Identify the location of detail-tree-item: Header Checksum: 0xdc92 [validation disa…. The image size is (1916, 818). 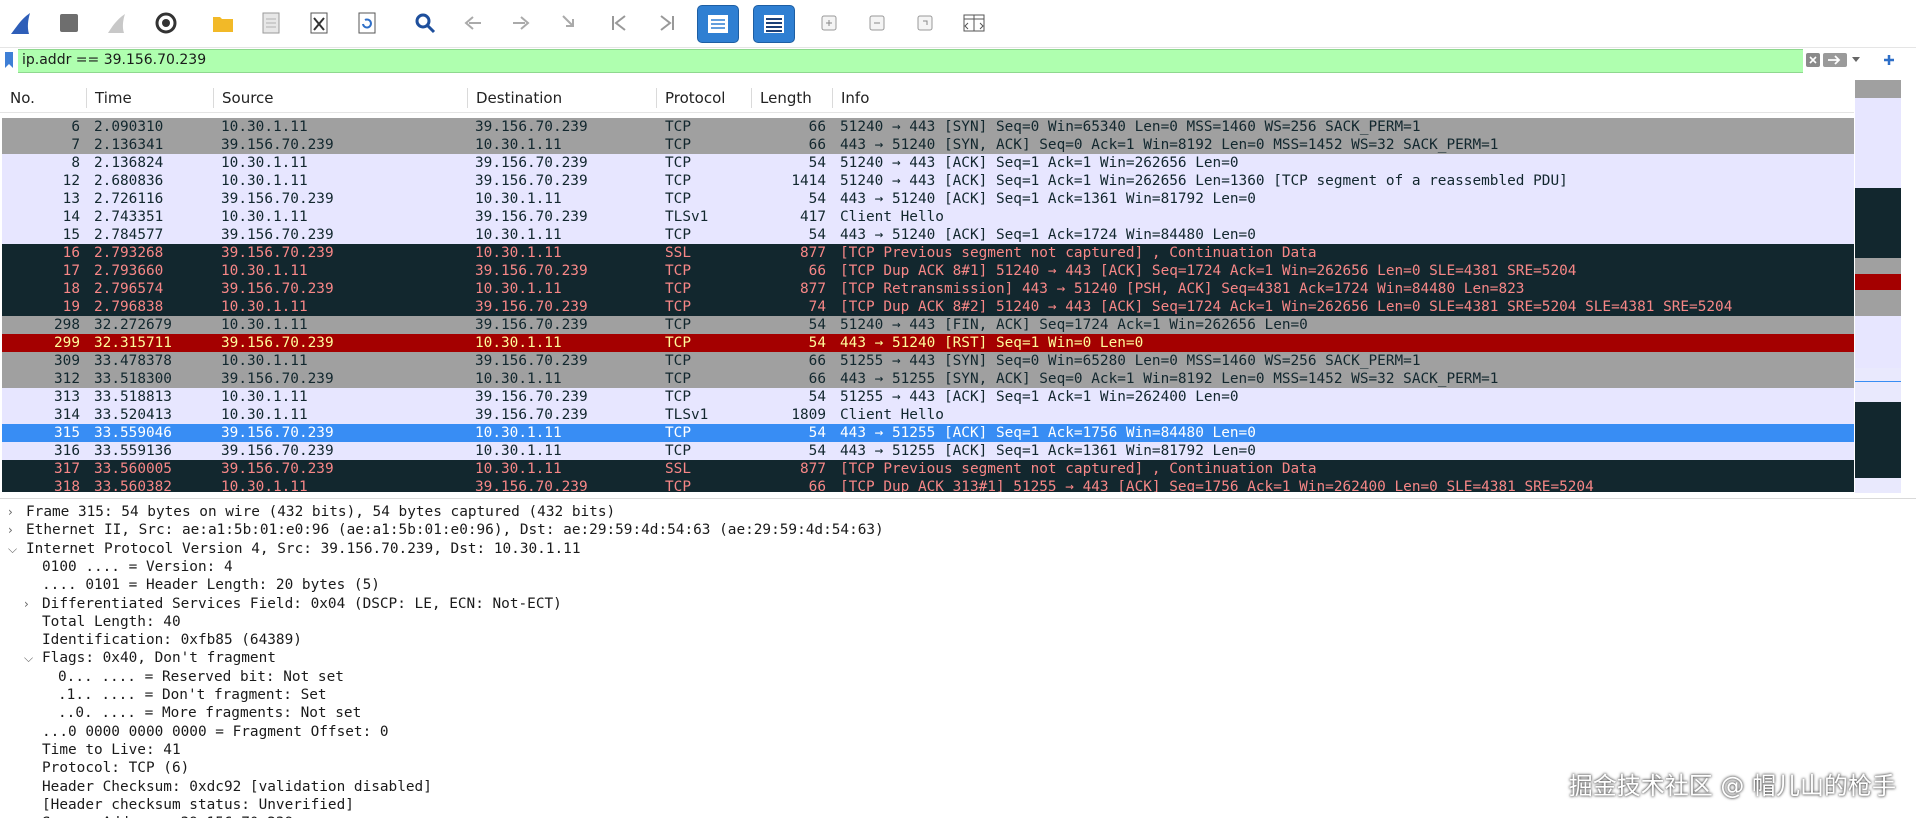
(237, 787).